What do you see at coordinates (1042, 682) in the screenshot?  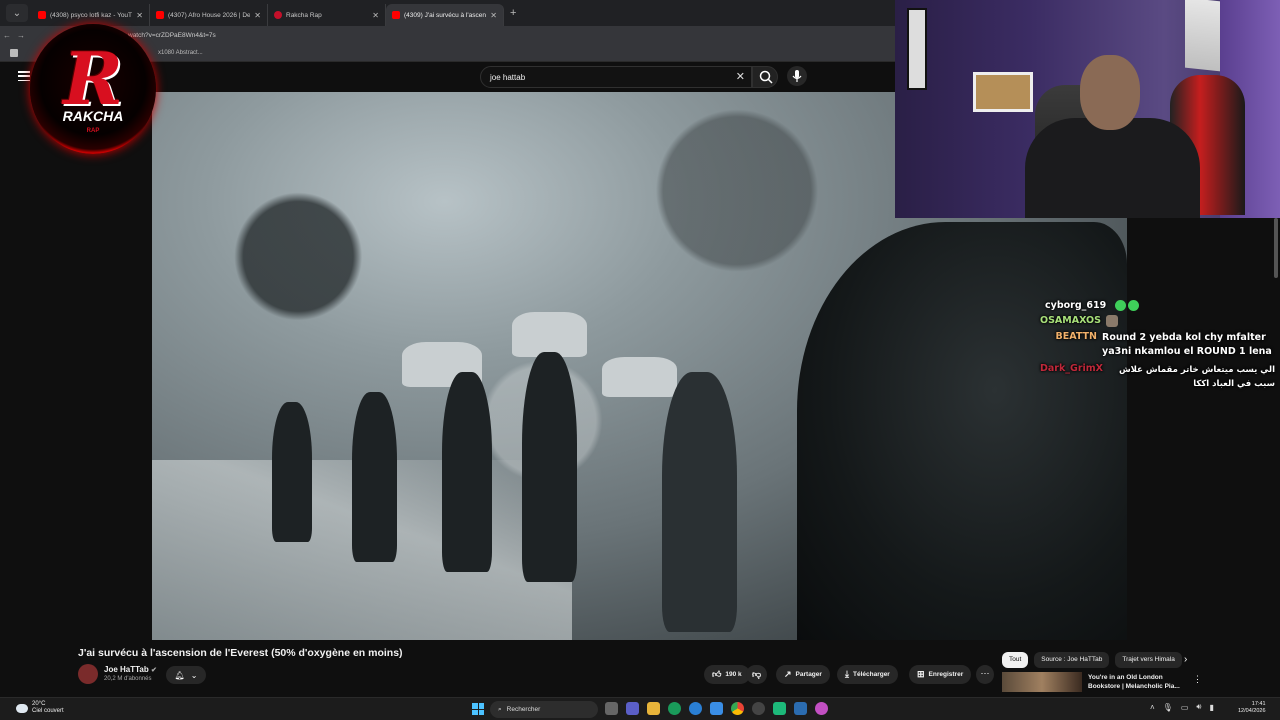 I see `recommendation-thumbnail` at bounding box center [1042, 682].